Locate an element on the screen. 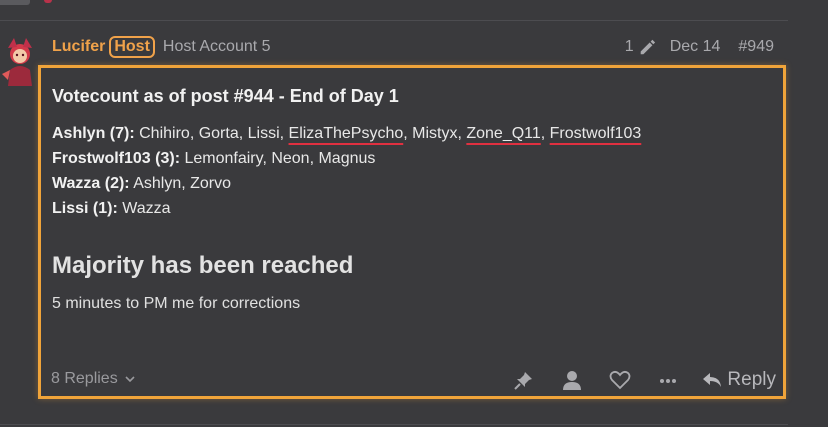 The width and height of the screenshot is (828, 427). vote-target: Wazza (2): is located at coordinates (91, 183).